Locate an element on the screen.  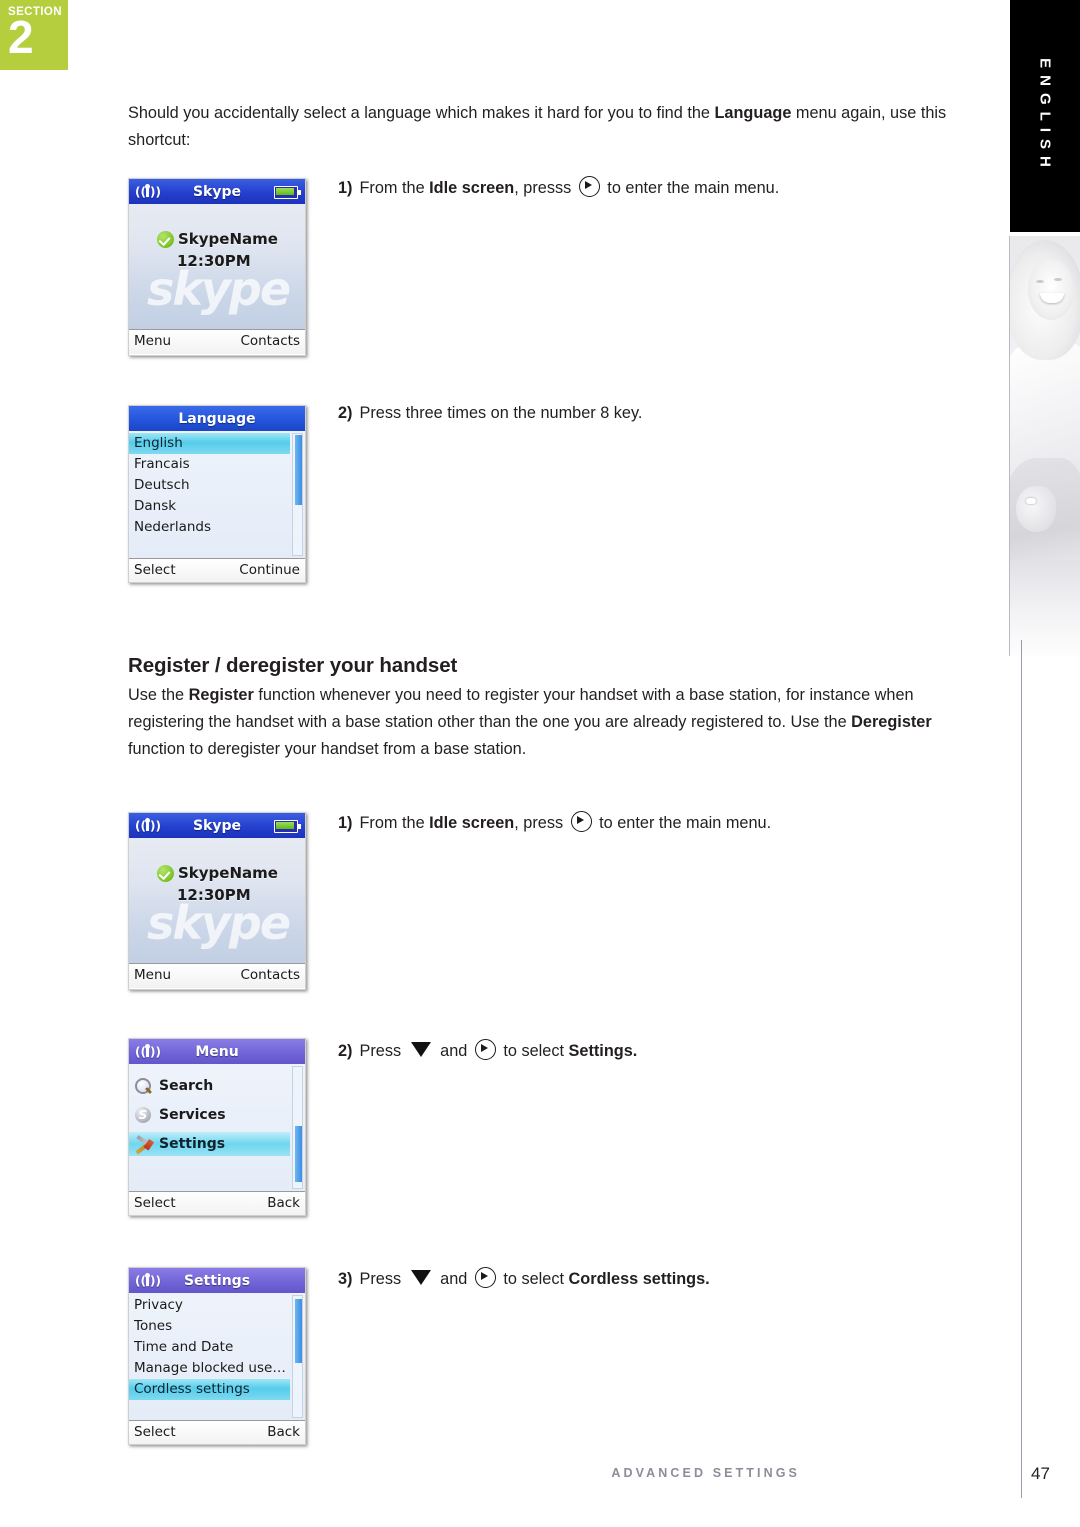
register-step-2-bold: Settings. is located at coordinates (603, 1051).